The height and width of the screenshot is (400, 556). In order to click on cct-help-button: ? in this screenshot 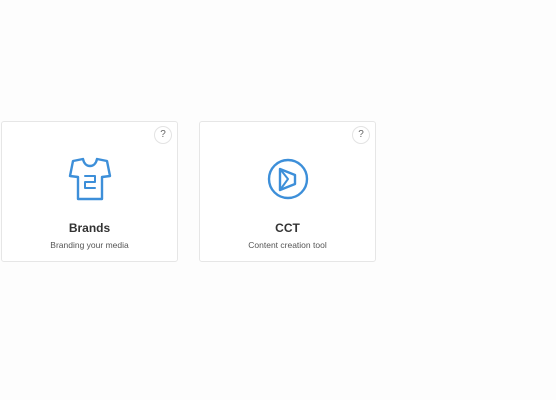, I will do `click(361, 135)`.